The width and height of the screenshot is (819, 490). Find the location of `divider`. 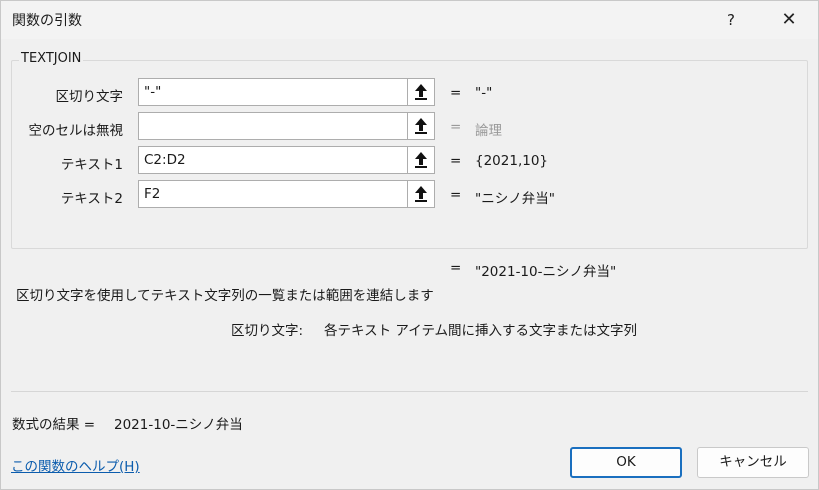

divider is located at coordinates (409, 391).